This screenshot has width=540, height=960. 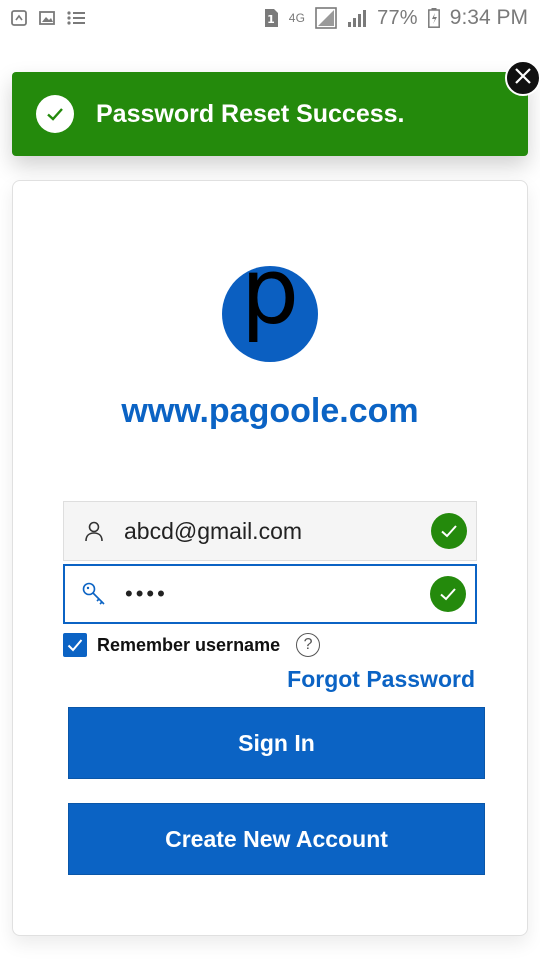 I want to click on logo: p, so click(x=270, y=314).